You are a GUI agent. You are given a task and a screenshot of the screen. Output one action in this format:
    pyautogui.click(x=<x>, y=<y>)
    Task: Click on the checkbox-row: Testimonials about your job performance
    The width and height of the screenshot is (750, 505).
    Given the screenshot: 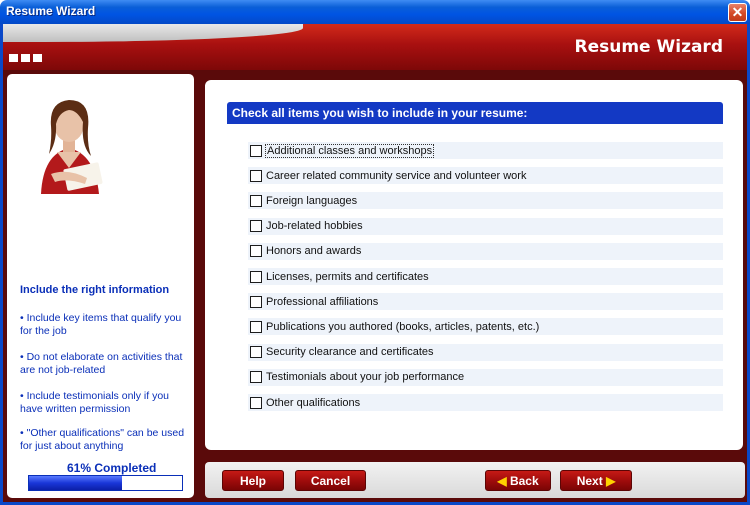 What is the action you would take?
    pyautogui.click(x=485, y=377)
    